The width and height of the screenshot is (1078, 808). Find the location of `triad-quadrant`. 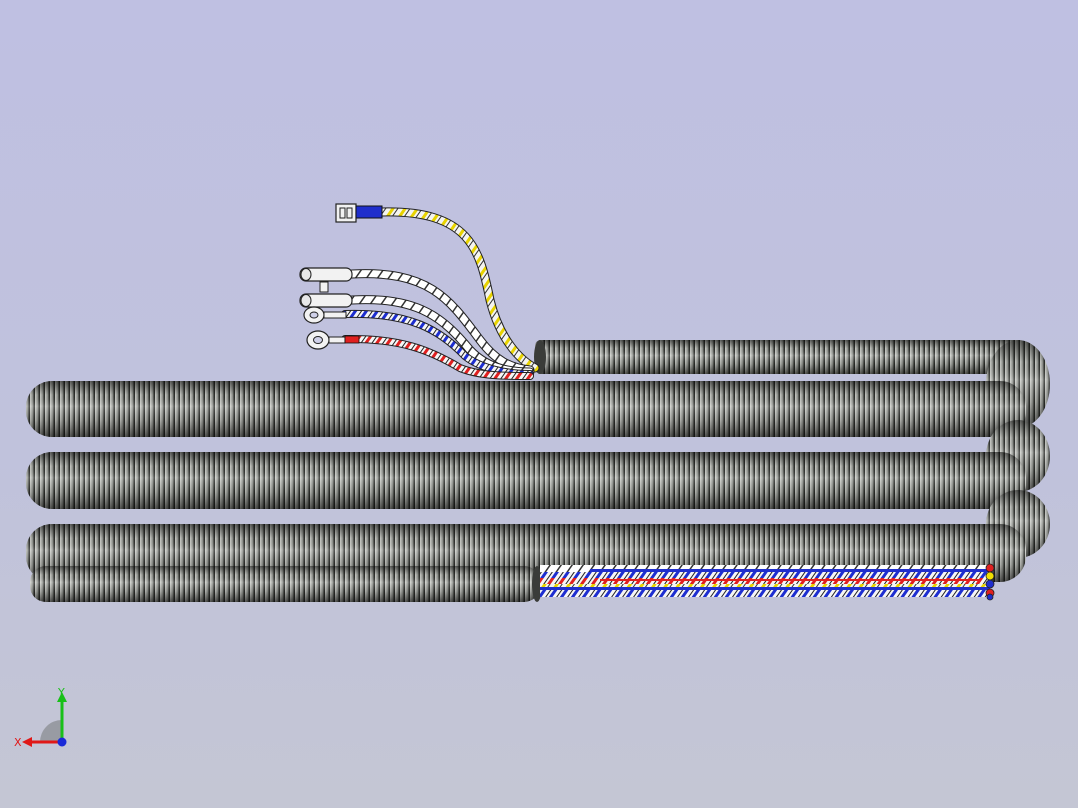

triad-quadrant is located at coordinates (51, 731).